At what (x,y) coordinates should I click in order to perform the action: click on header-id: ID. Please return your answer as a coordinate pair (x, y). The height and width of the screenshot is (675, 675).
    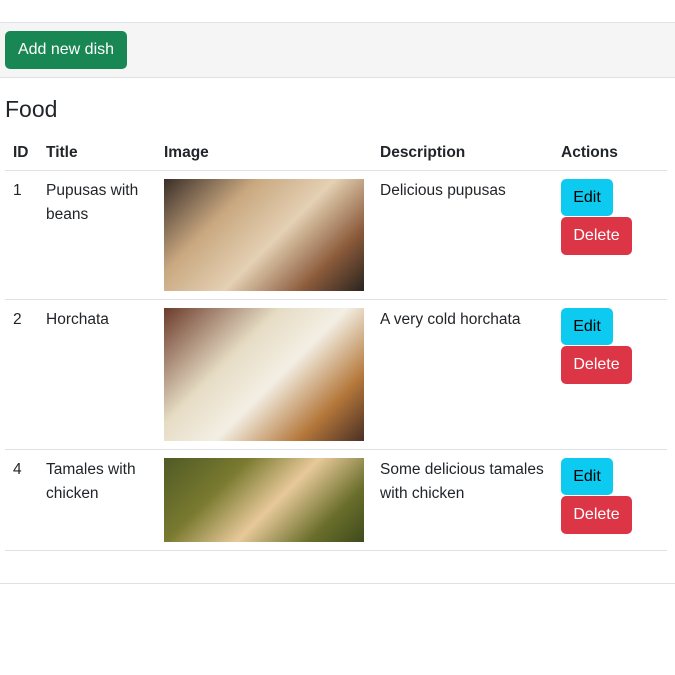
    Looking at the image, I should click on (21, 153).